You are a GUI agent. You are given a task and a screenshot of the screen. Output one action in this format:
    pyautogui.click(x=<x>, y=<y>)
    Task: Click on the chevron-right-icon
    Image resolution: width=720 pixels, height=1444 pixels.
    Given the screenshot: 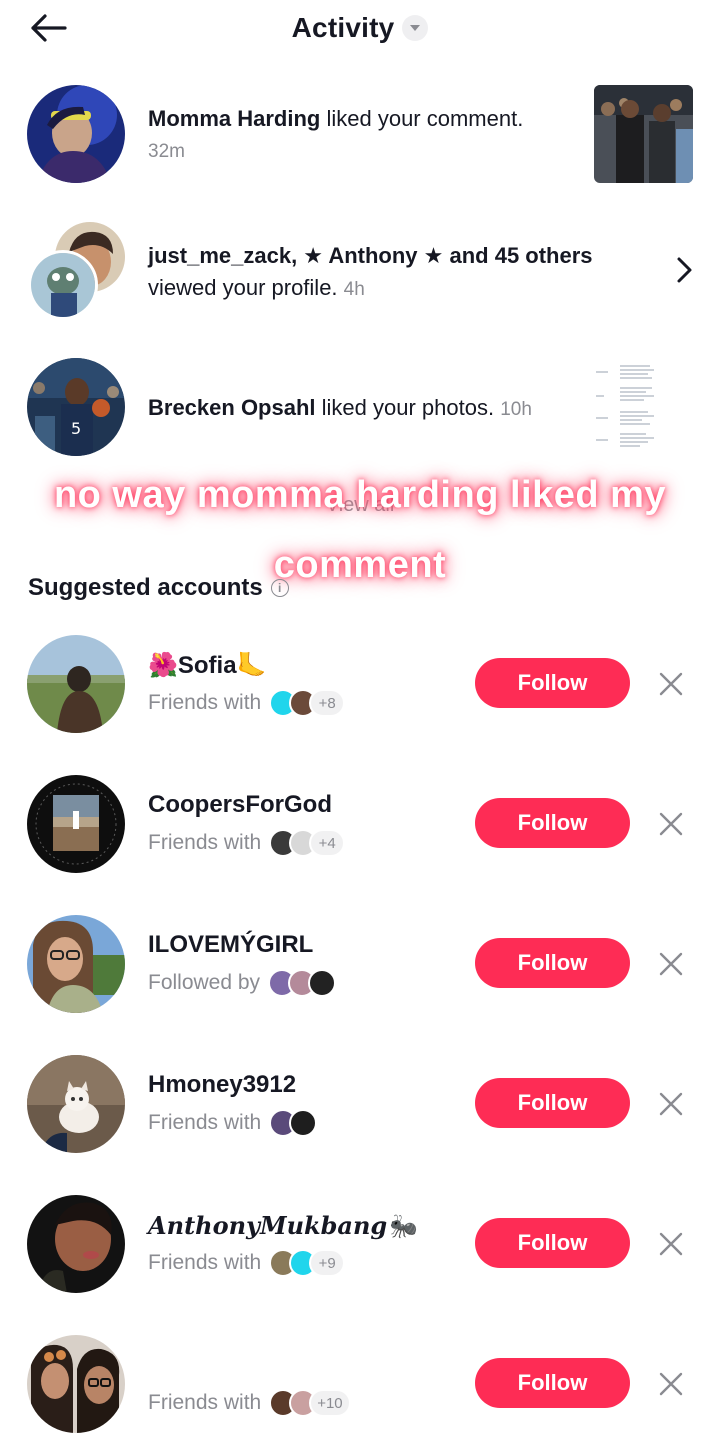 What is the action you would take?
    pyautogui.click(x=684, y=270)
    